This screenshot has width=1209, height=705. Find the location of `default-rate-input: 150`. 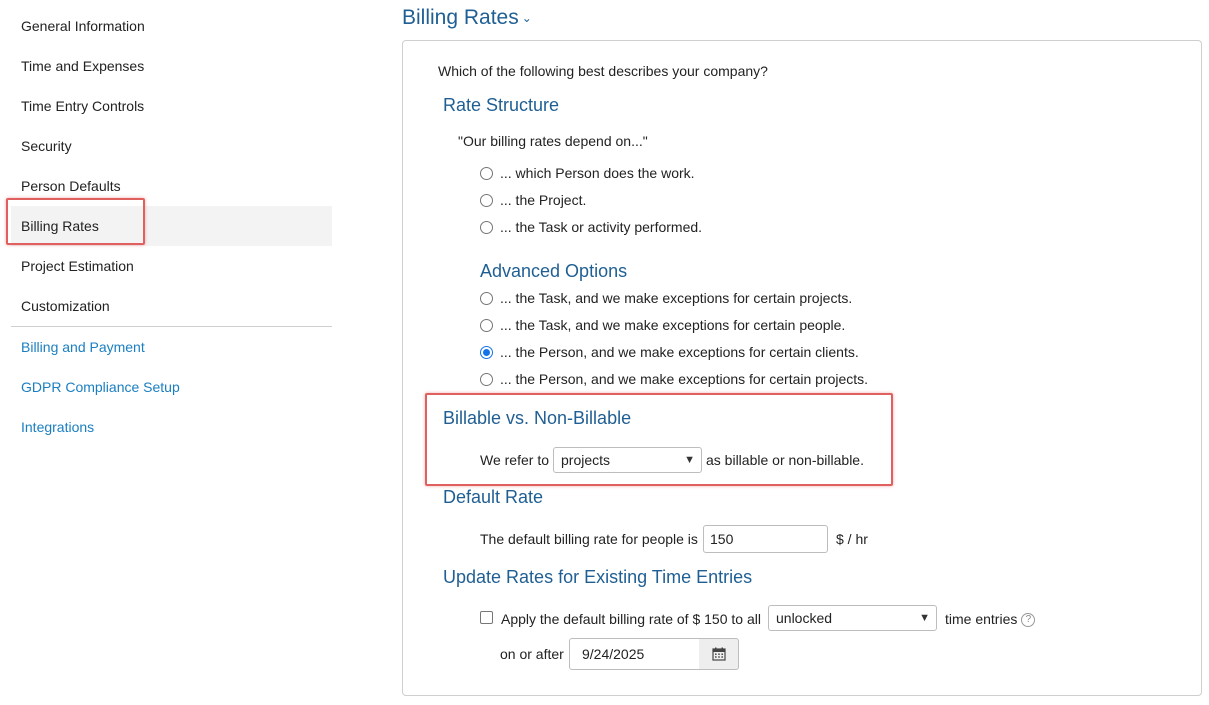

default-rate-input: 150 is located at coordinates (765, 539).